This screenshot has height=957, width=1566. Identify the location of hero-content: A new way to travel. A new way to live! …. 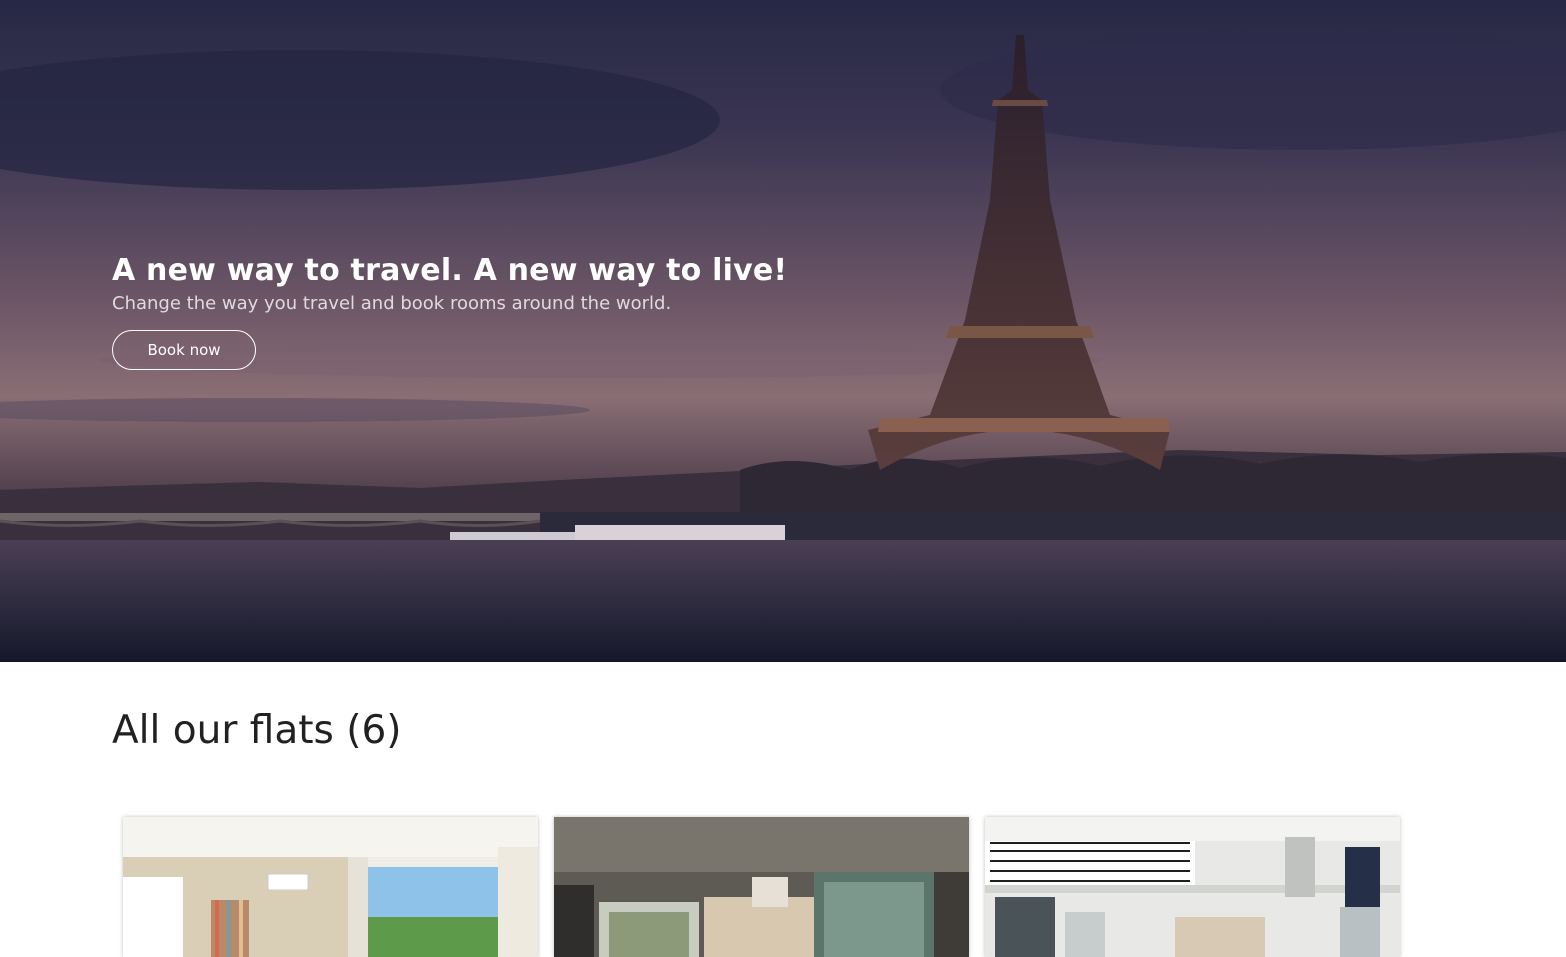
(449, 311).